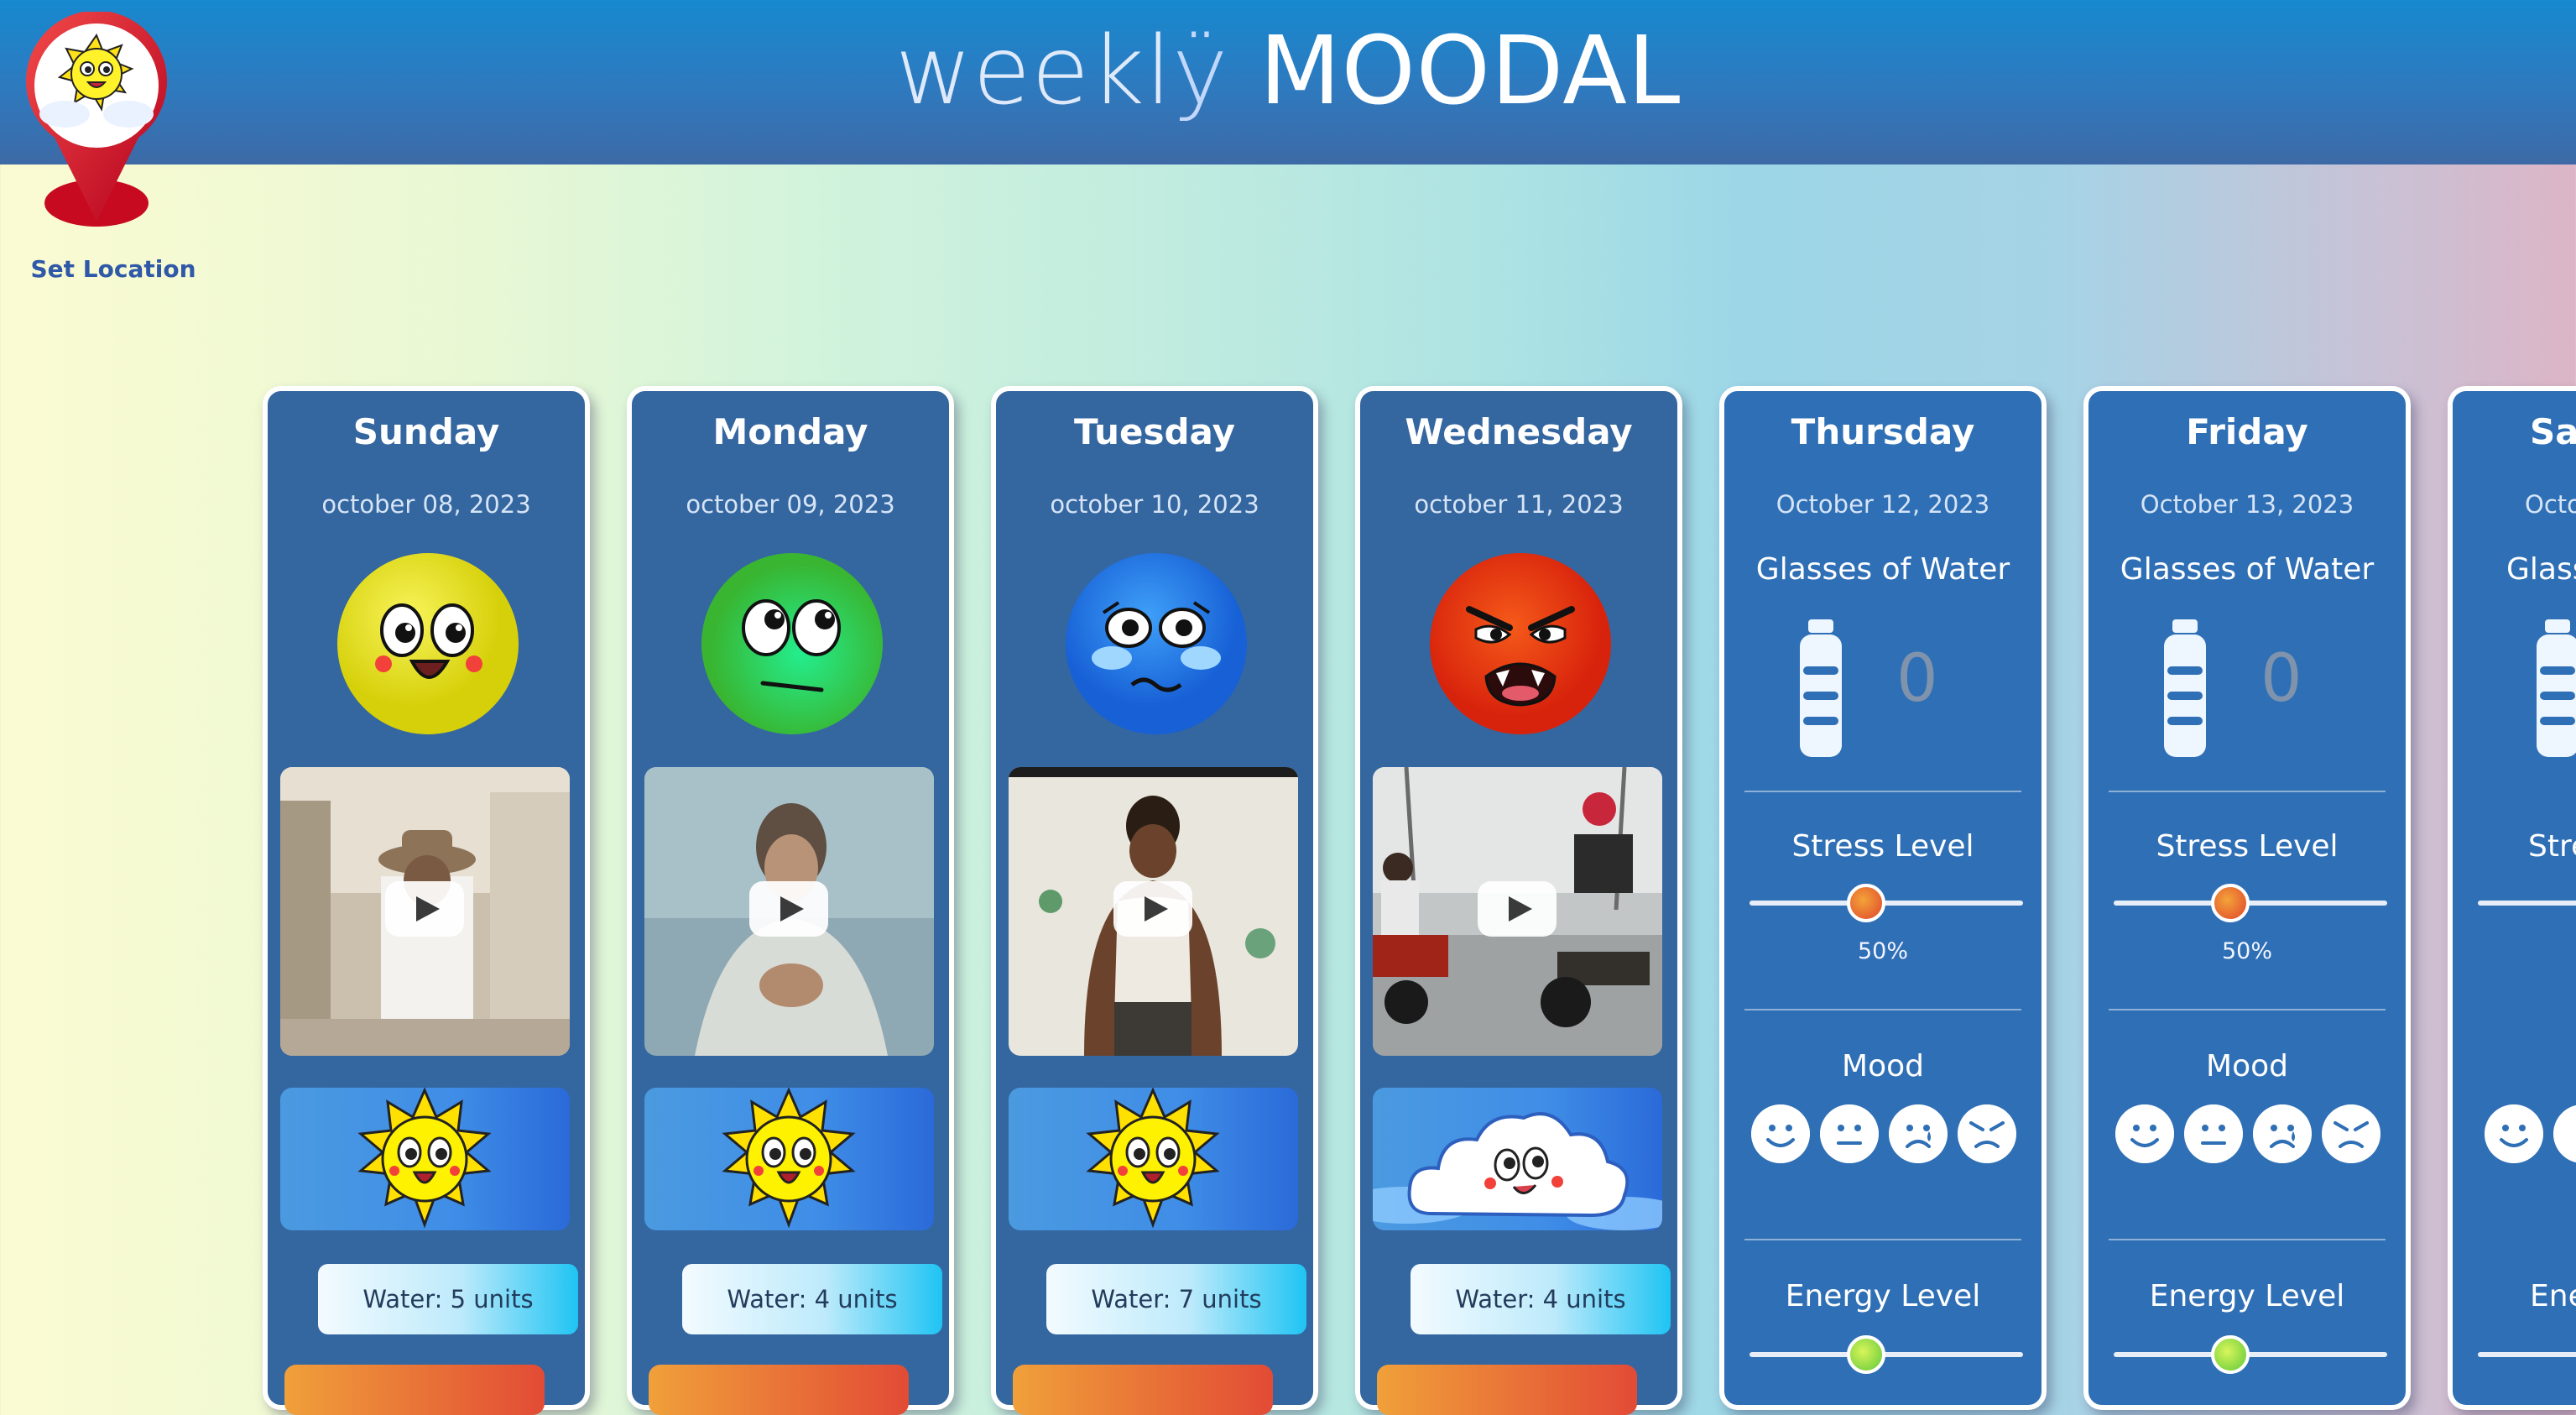 Image resolution: width=2576 pixels, height=1415 pixels. I want to click on app-title: weeklÿ MOODAL, so click(1288, 71).